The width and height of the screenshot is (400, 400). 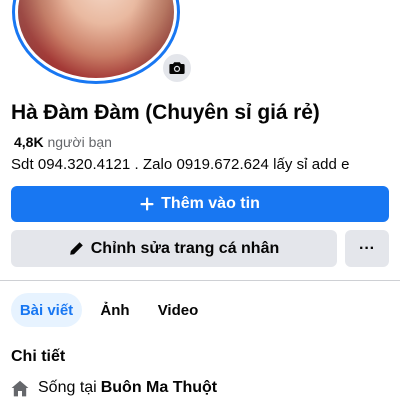 I want to click on home-icon, so click(x=20, y=388).